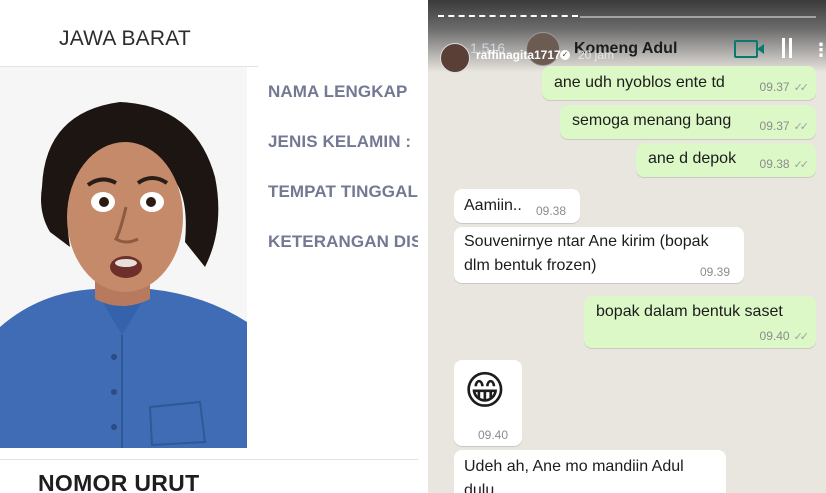  I want to click on field-full-name: NAMA LENGKAP, so click(338, 91).